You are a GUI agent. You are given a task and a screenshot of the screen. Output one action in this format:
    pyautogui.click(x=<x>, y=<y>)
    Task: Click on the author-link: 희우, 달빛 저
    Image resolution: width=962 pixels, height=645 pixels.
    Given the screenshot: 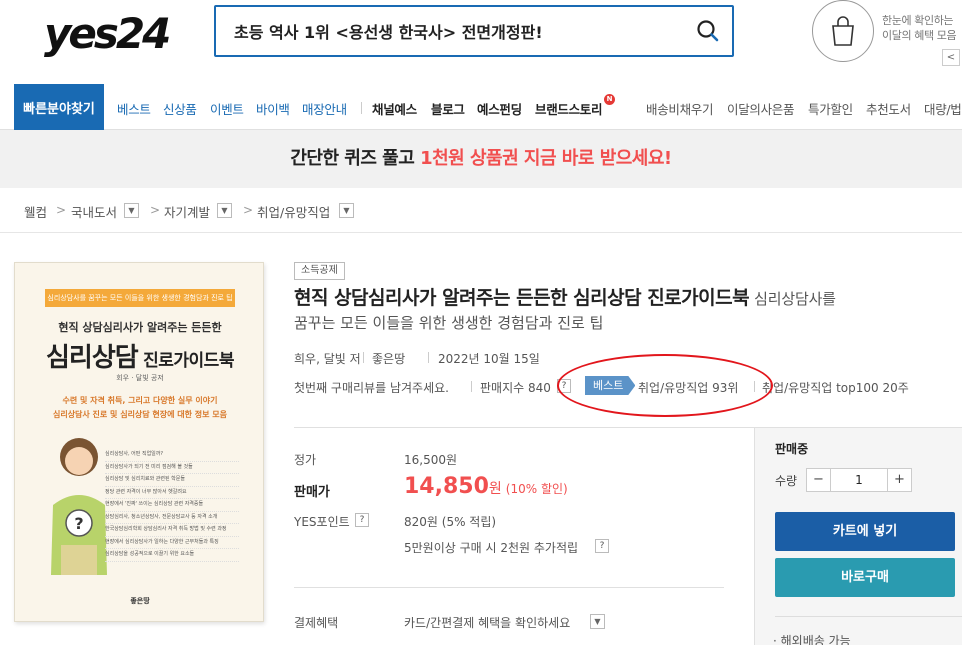 What is the action you would take?
    pyautogui.click(x=327, y=358)
    